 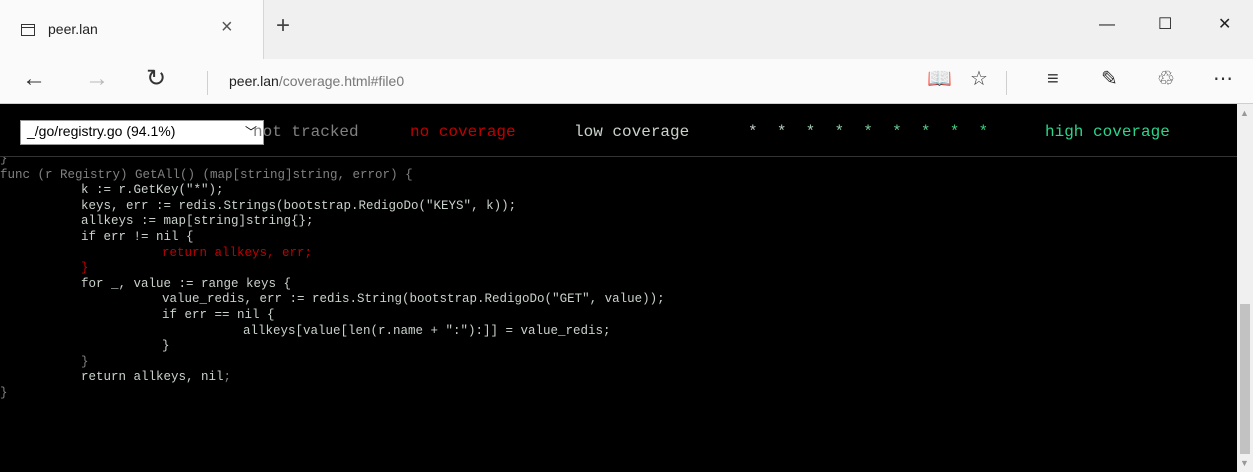 What do you see at coordinates (186, 283) in the screenshot?
I see `code-text: for _, value := range keys {` at bounding box center [186, 283].